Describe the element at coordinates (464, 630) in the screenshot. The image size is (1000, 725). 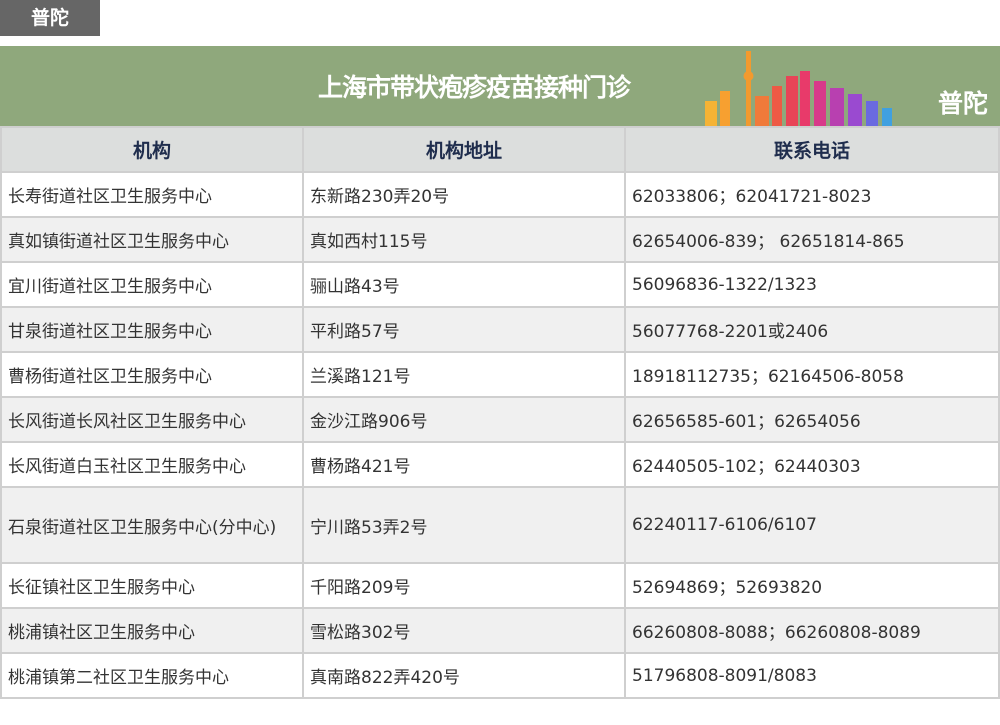
I see `cell-address: 雪松路302号` at that location.